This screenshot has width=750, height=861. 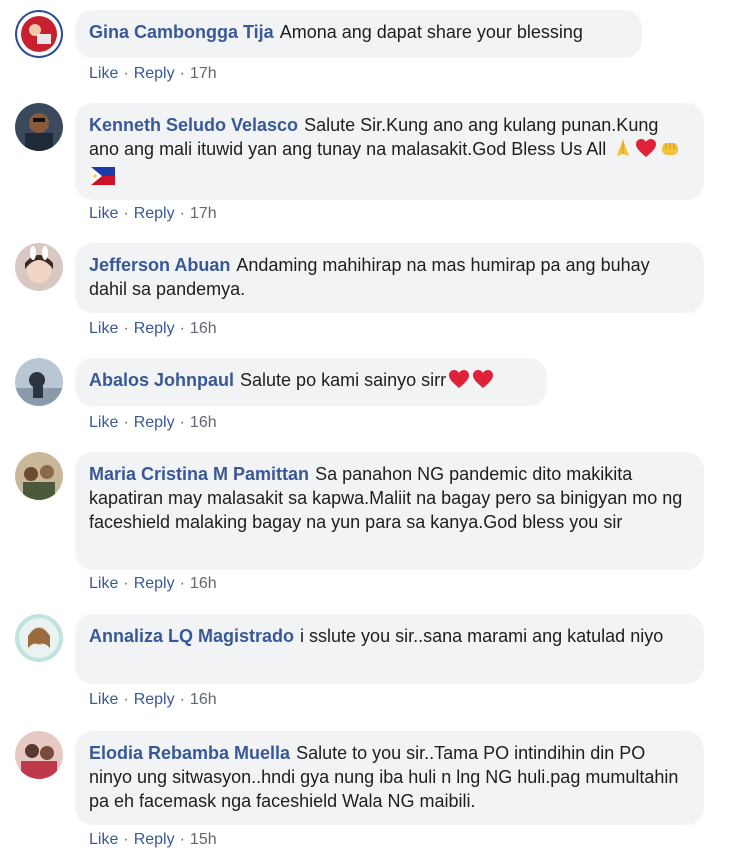 What do you see at coordinates (189, 753) in the screenshot?
I see `comment-author: Elodia Rebamba Muella` at bounding box center [189, 753].